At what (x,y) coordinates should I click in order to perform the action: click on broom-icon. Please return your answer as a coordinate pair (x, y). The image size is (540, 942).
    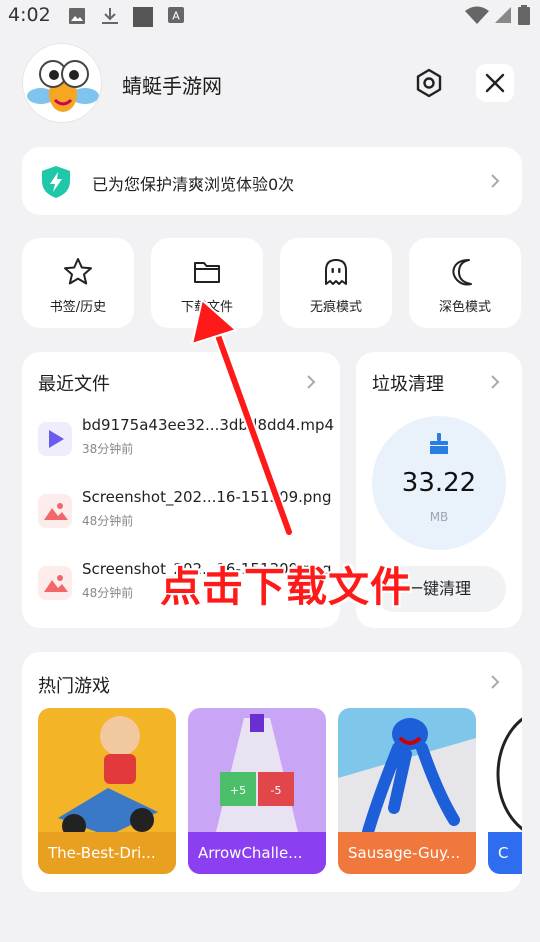
    Looking at the image, I should click on (439, 443).